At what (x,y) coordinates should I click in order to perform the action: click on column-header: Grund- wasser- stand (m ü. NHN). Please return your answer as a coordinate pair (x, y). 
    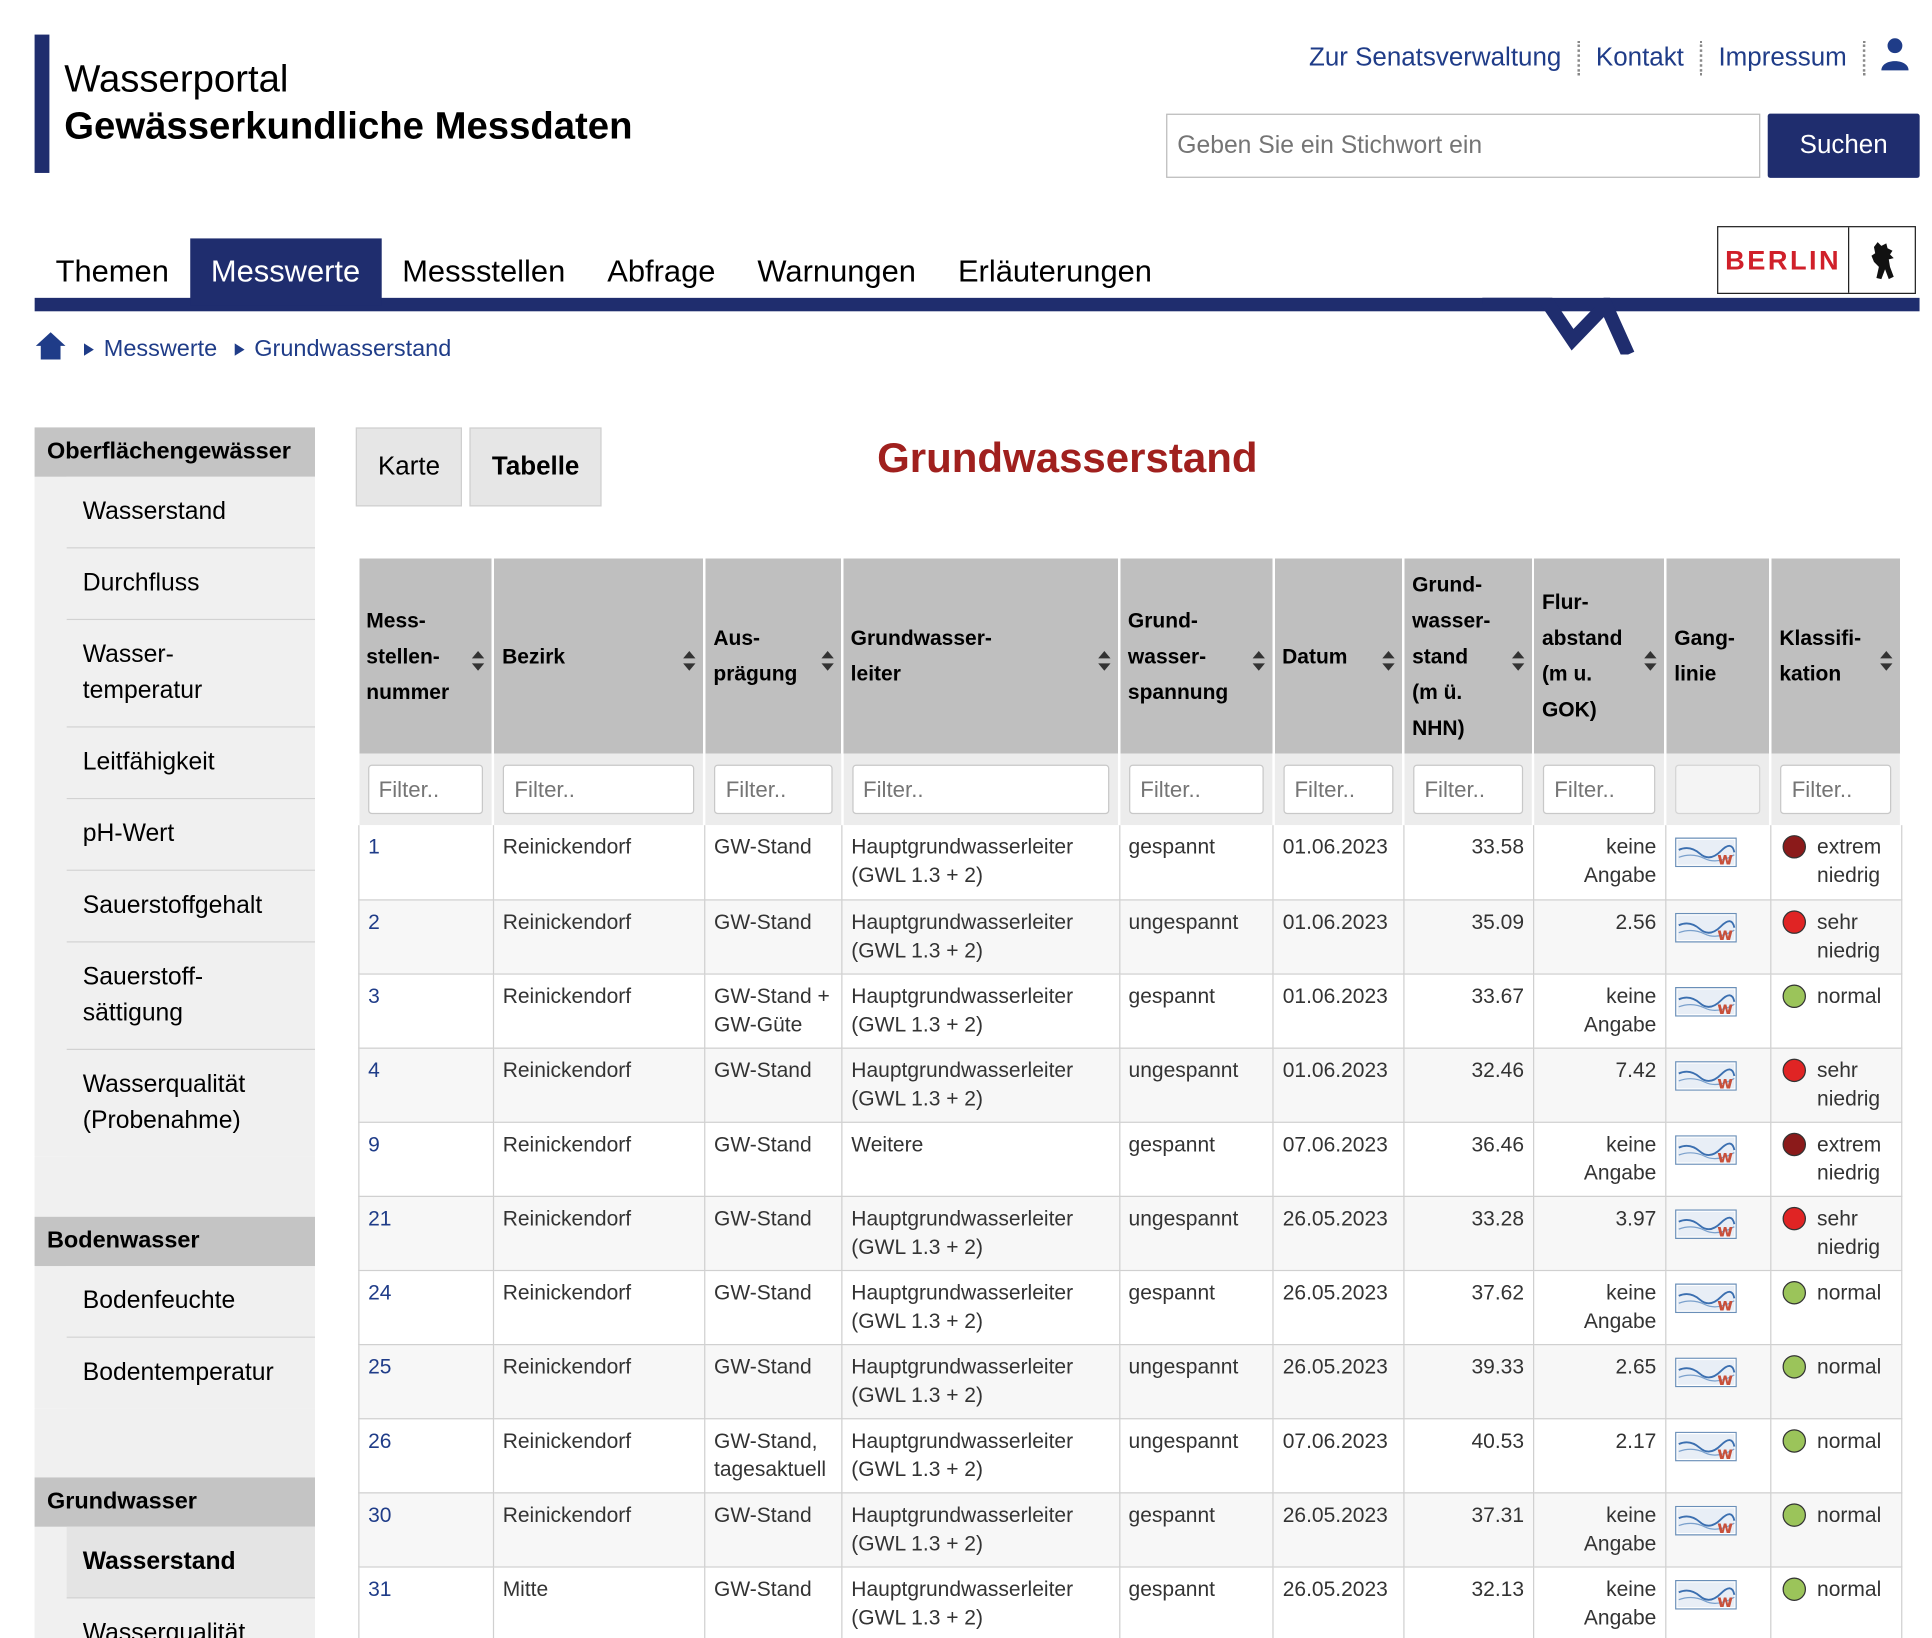
    Looking at the image, I should click on (1469, 656).